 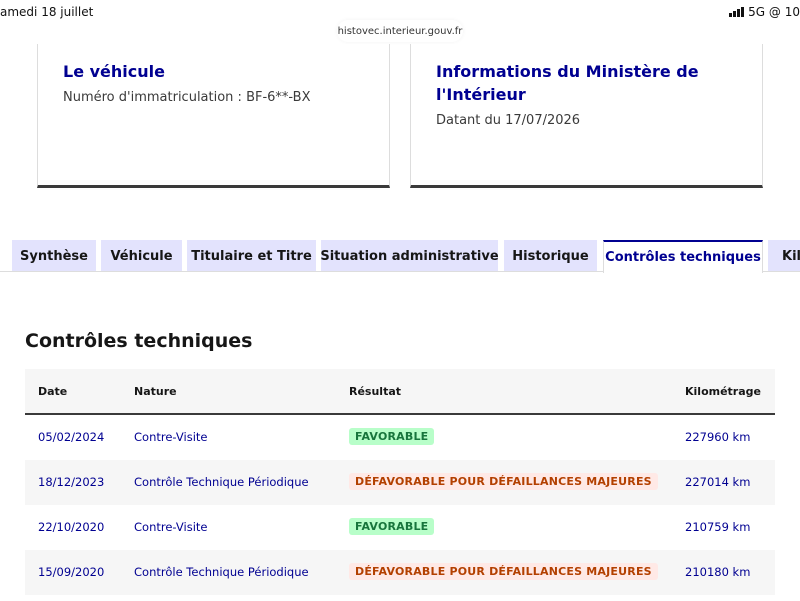 What do you see at coordinates (71, 482) in the screenshot?
I see `row-date: 18/12/2023` at bounding box center [71, 482].